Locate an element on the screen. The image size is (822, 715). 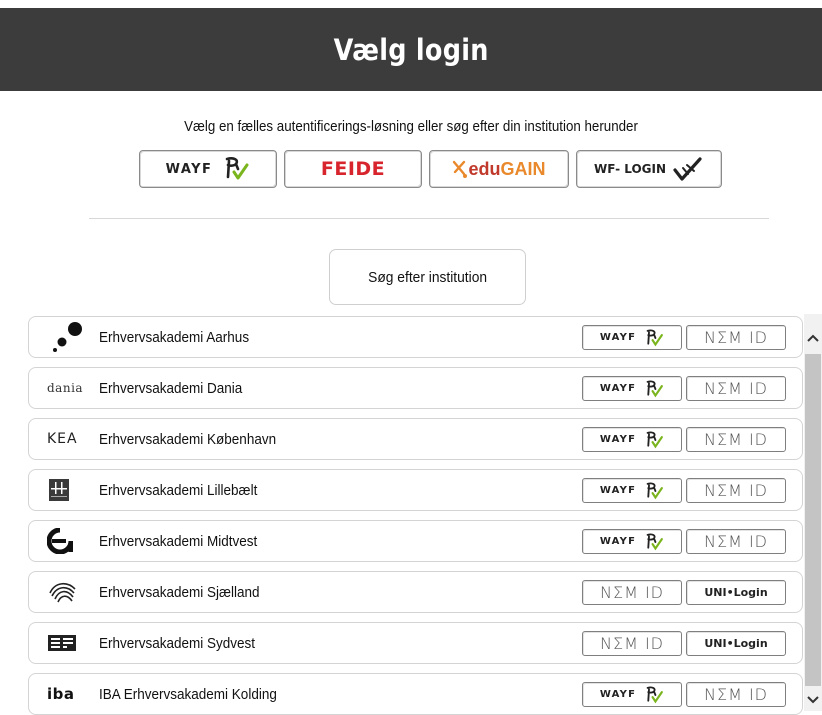
scrollbar is located at coordinates (813, 512).